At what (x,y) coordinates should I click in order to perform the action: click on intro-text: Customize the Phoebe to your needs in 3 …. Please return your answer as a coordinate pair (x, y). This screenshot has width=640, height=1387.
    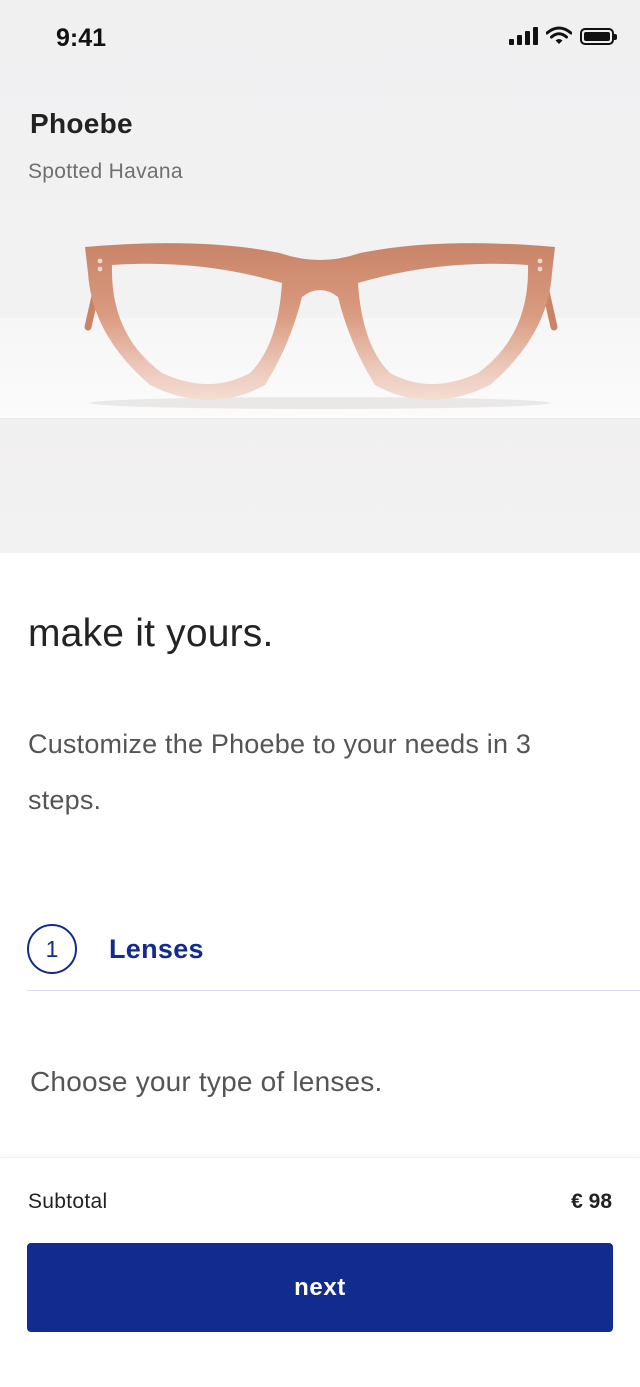
    Looking at the image, I should click on (280, 772).